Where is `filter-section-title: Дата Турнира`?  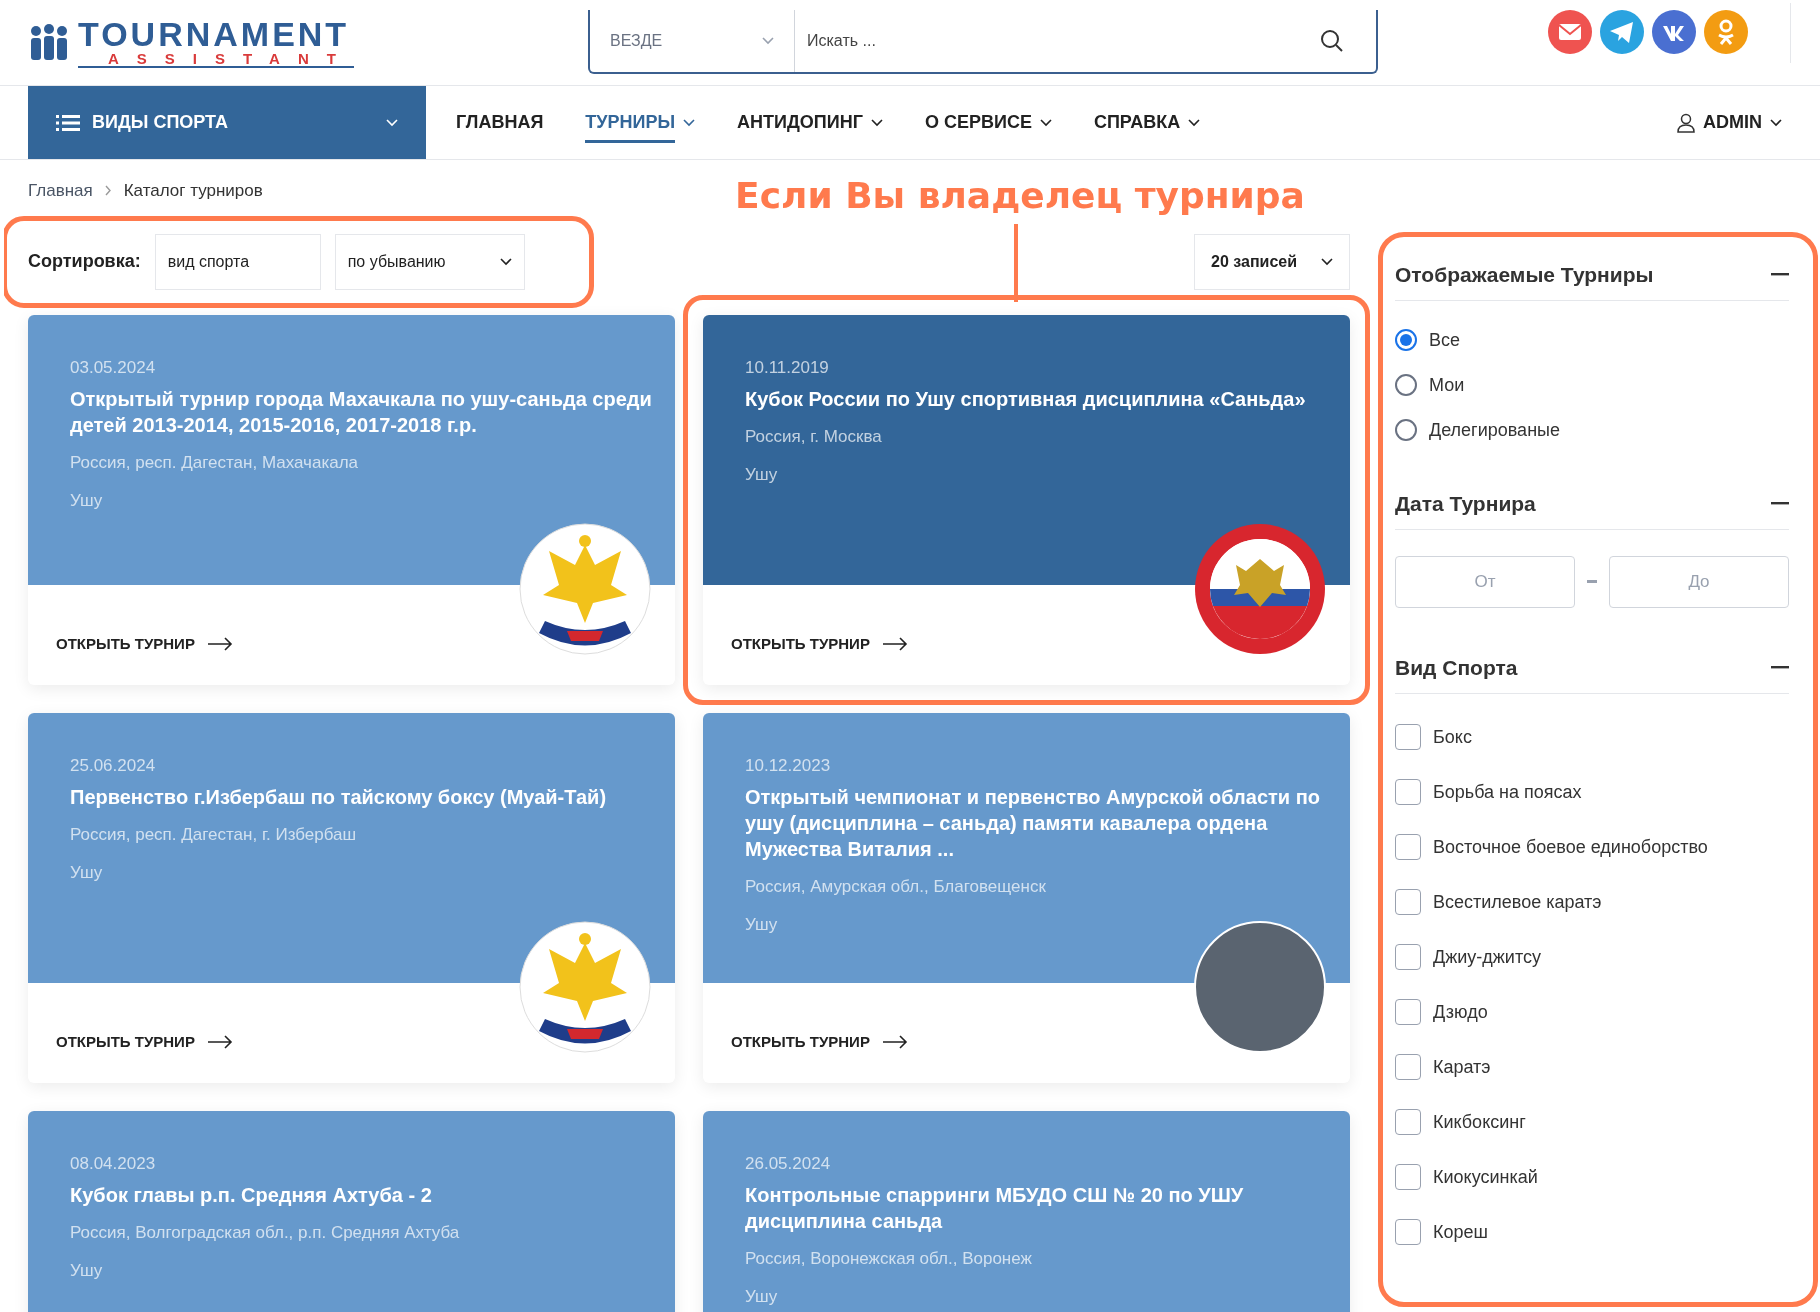
filter-section-title: Дата Турнира is located at coordinates (1465, 504).